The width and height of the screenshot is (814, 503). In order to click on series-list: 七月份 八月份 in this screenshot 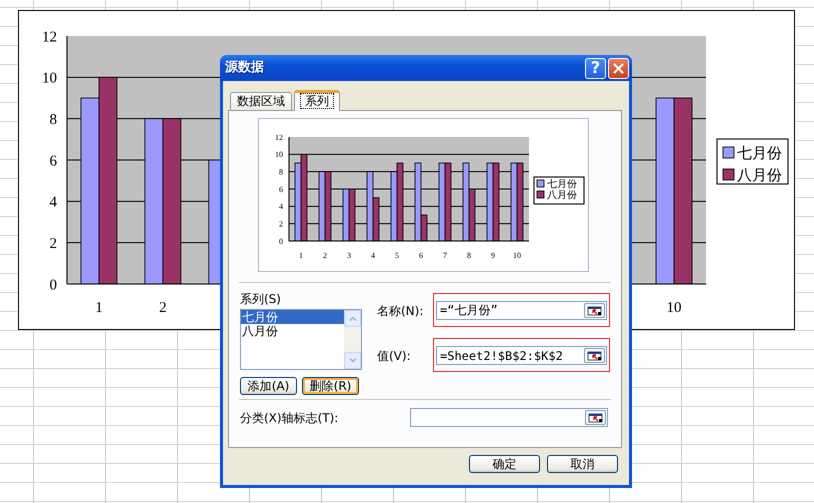, I will do `click(301, 339)`.